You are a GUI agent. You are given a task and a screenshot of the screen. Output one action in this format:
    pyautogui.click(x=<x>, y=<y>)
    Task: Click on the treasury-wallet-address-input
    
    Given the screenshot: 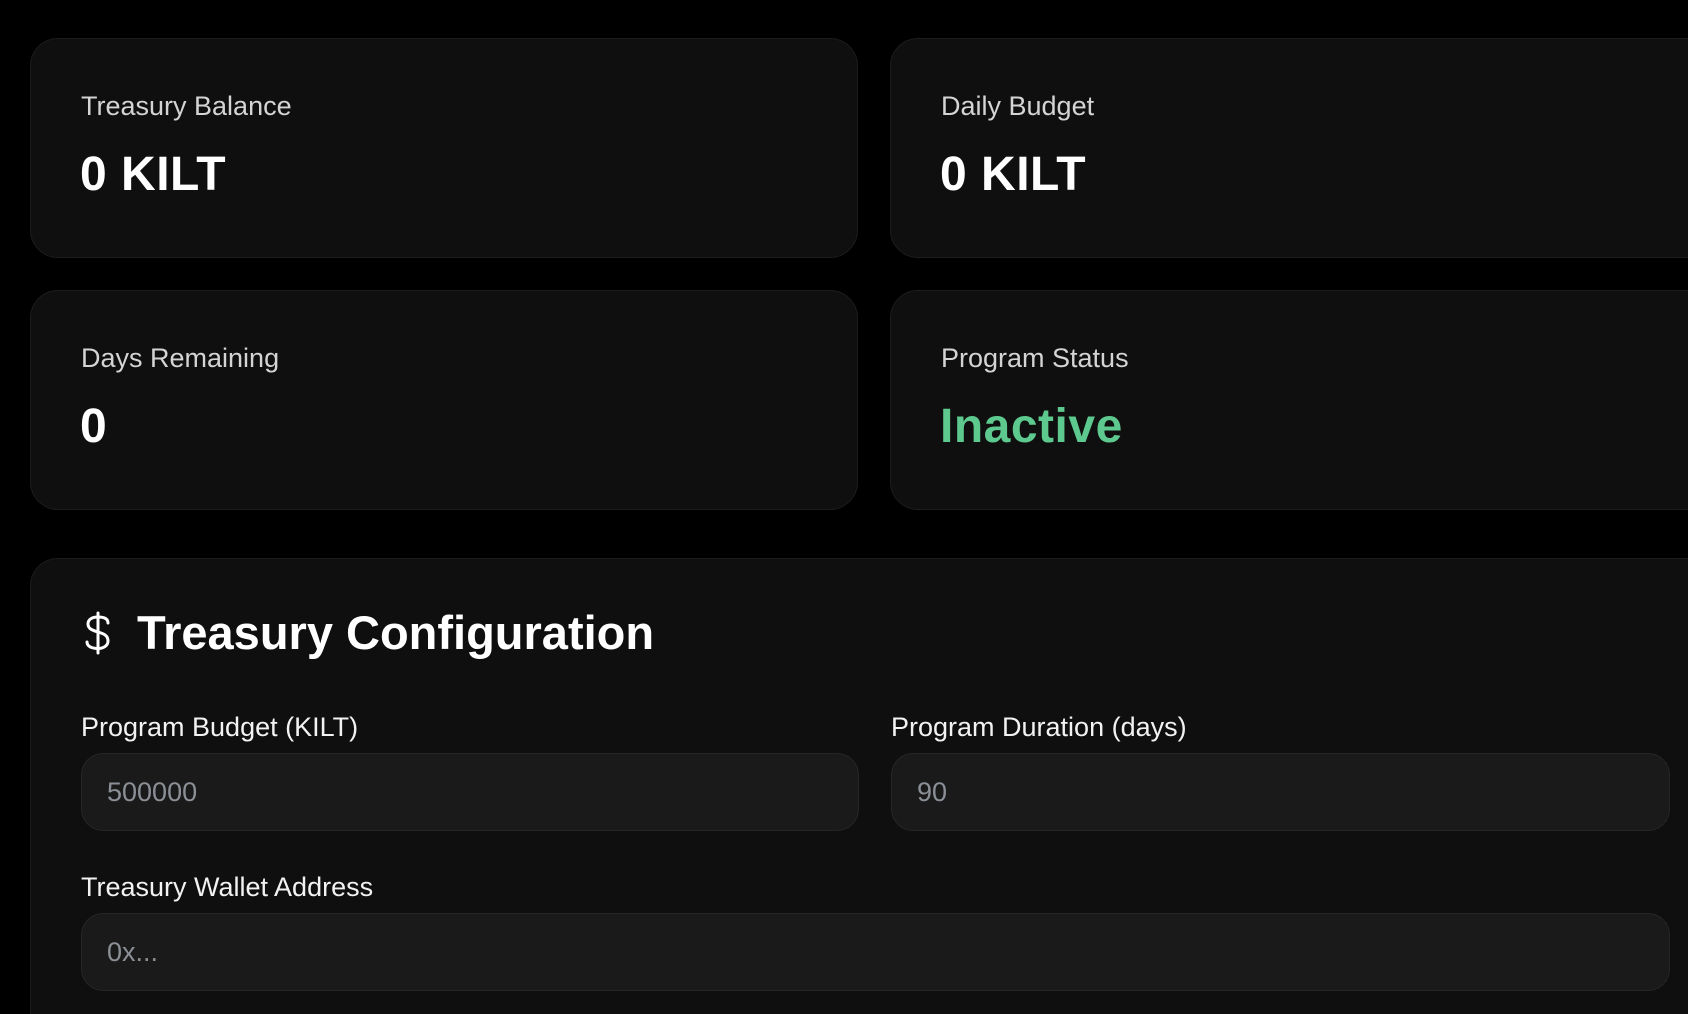 What is the action you would take?
    pyautogui.click(x=875, y=952)
    